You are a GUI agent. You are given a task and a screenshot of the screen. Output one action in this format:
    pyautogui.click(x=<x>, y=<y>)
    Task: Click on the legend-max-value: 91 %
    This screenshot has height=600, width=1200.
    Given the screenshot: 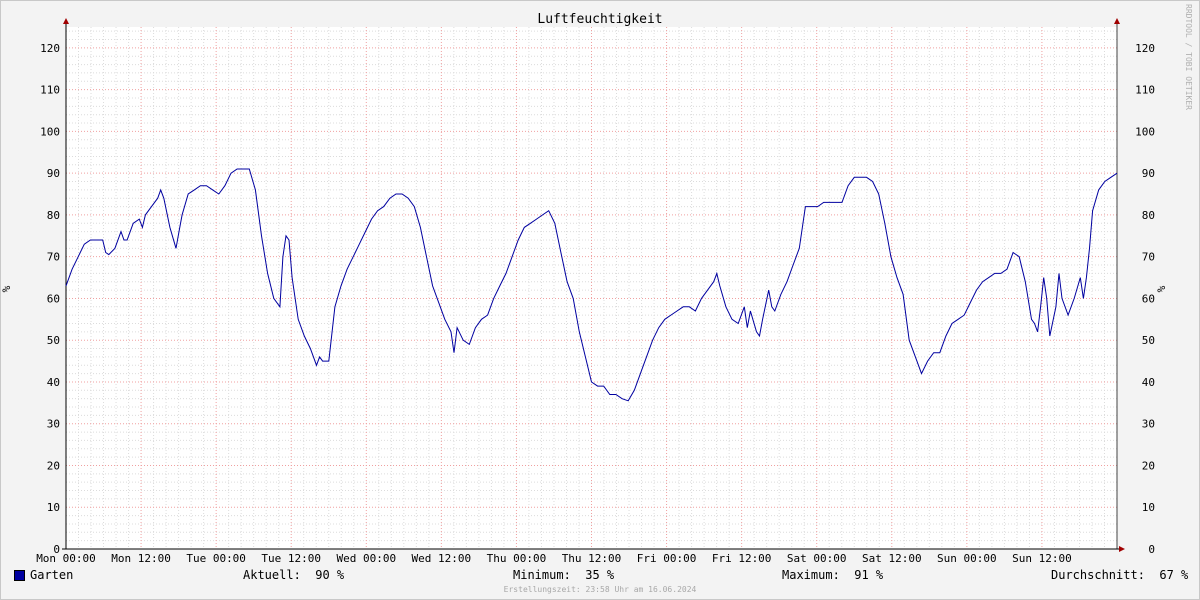 What is the action you would take?
    pyautogui.click(x=869, y=575)
    